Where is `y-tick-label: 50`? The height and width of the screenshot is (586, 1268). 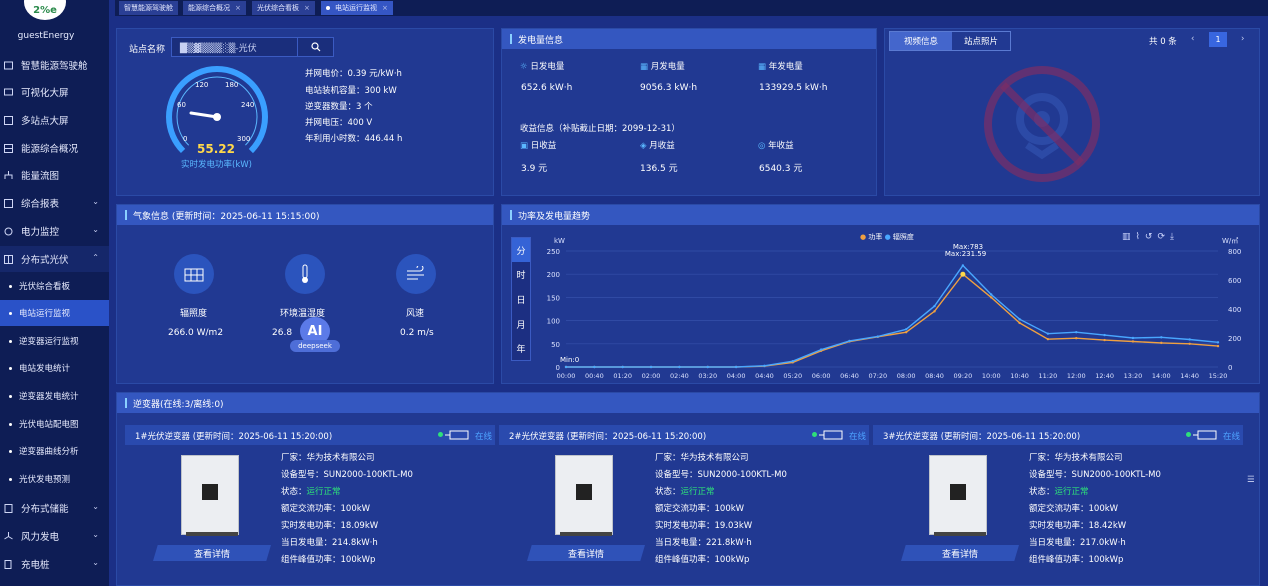 y-tick-label: 50 is located at coordinates (555, 345).